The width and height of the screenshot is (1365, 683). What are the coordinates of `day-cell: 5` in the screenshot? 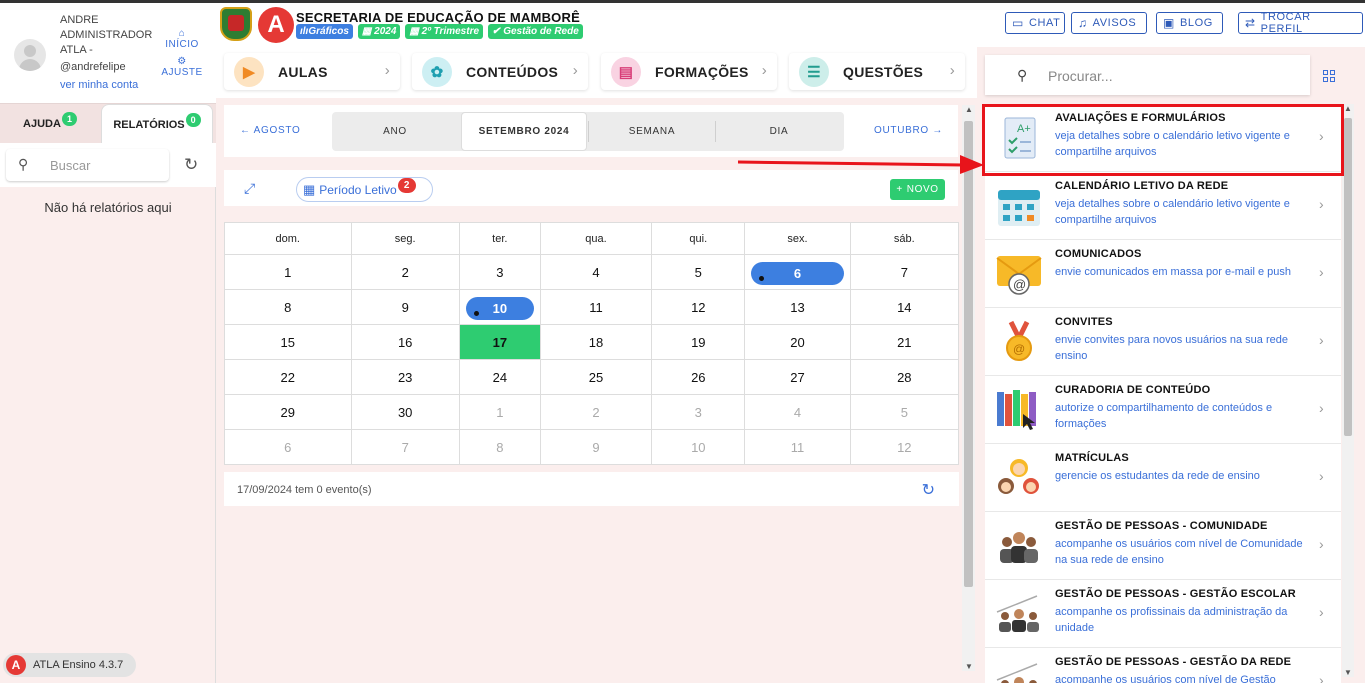 It's located at (698, 272).